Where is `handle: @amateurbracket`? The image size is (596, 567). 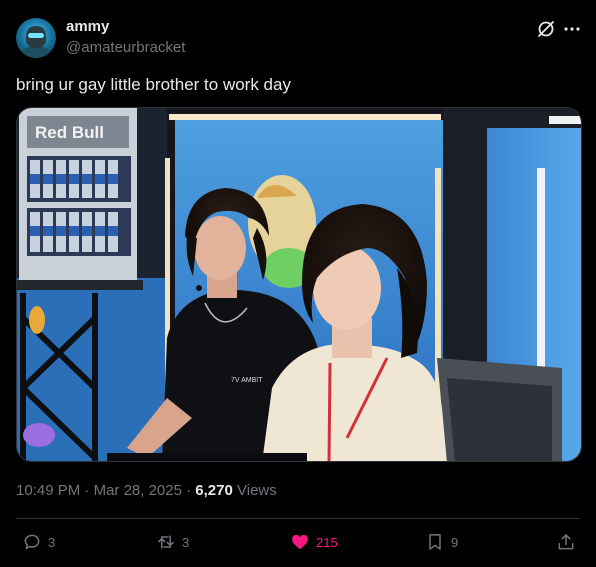 handle: @amateurbracket is located at coordinates (125, 47).